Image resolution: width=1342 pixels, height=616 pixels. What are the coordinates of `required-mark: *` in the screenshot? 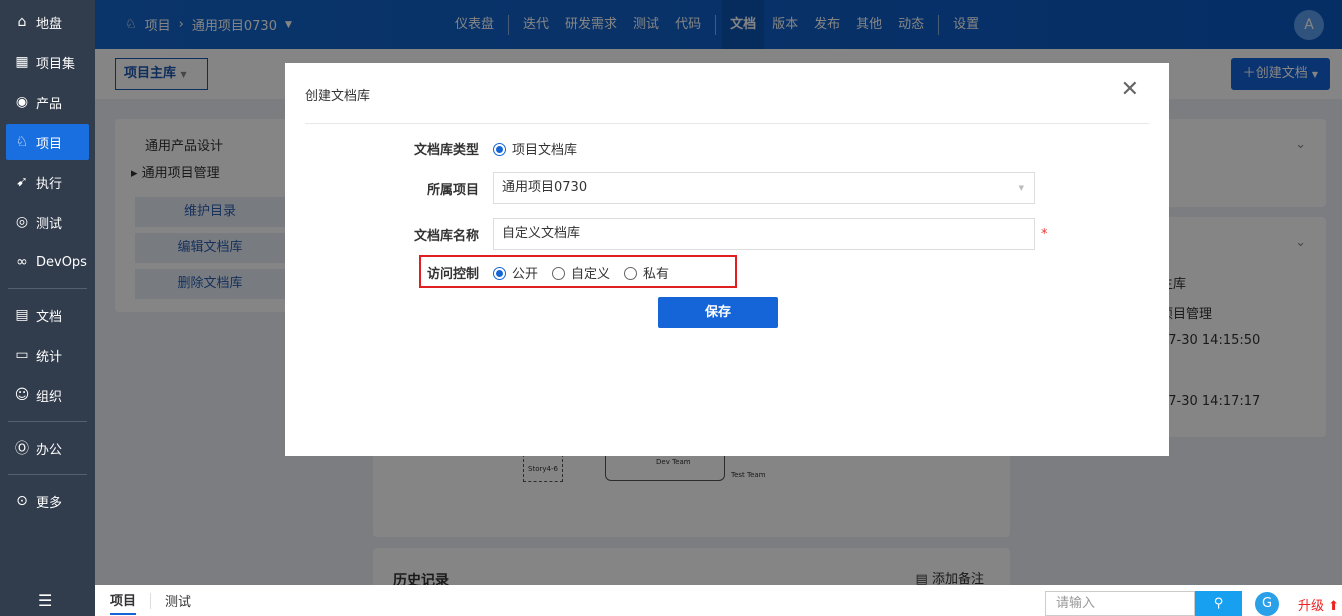 It's located at (1044, 234).